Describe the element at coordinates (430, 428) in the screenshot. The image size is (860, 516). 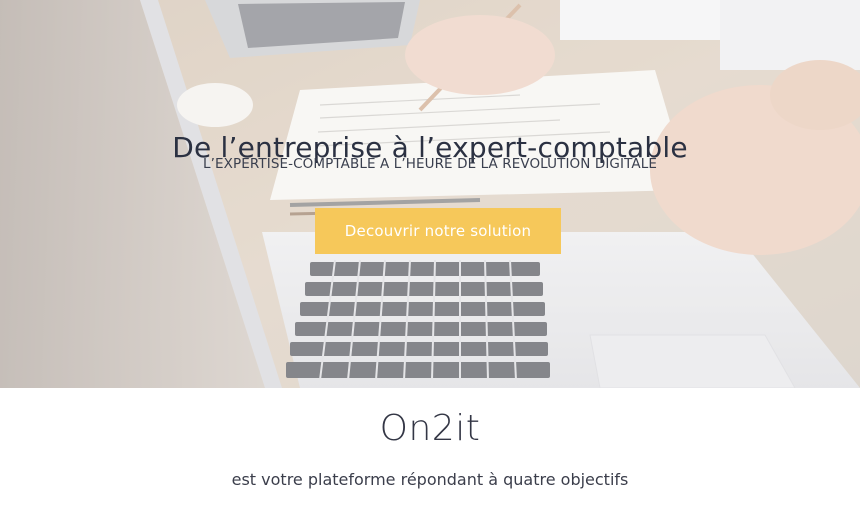
I see `brand-title: On2it` at that location.